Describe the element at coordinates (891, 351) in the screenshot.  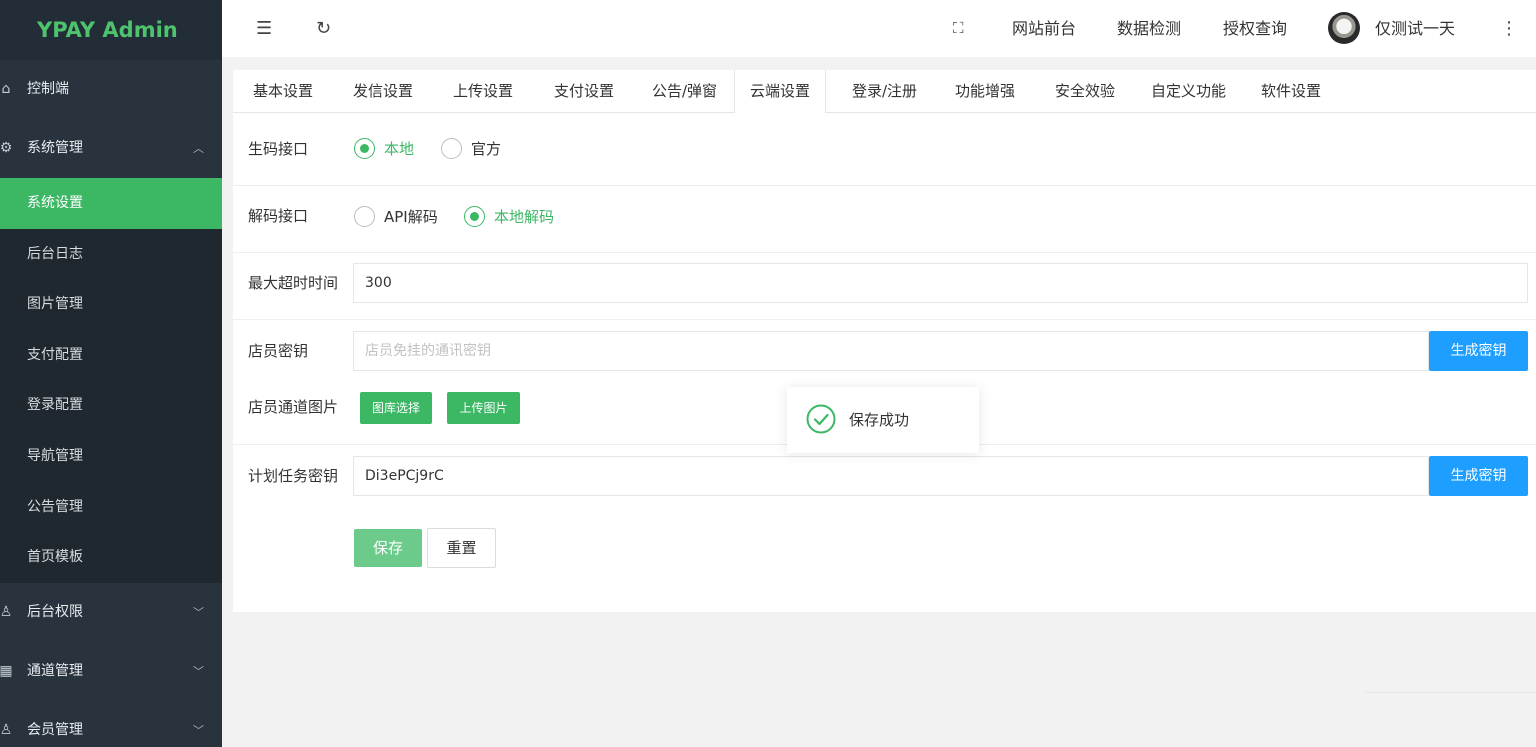
I see `clerk-key-input: 店员免挂的通讯密钥` at that location.